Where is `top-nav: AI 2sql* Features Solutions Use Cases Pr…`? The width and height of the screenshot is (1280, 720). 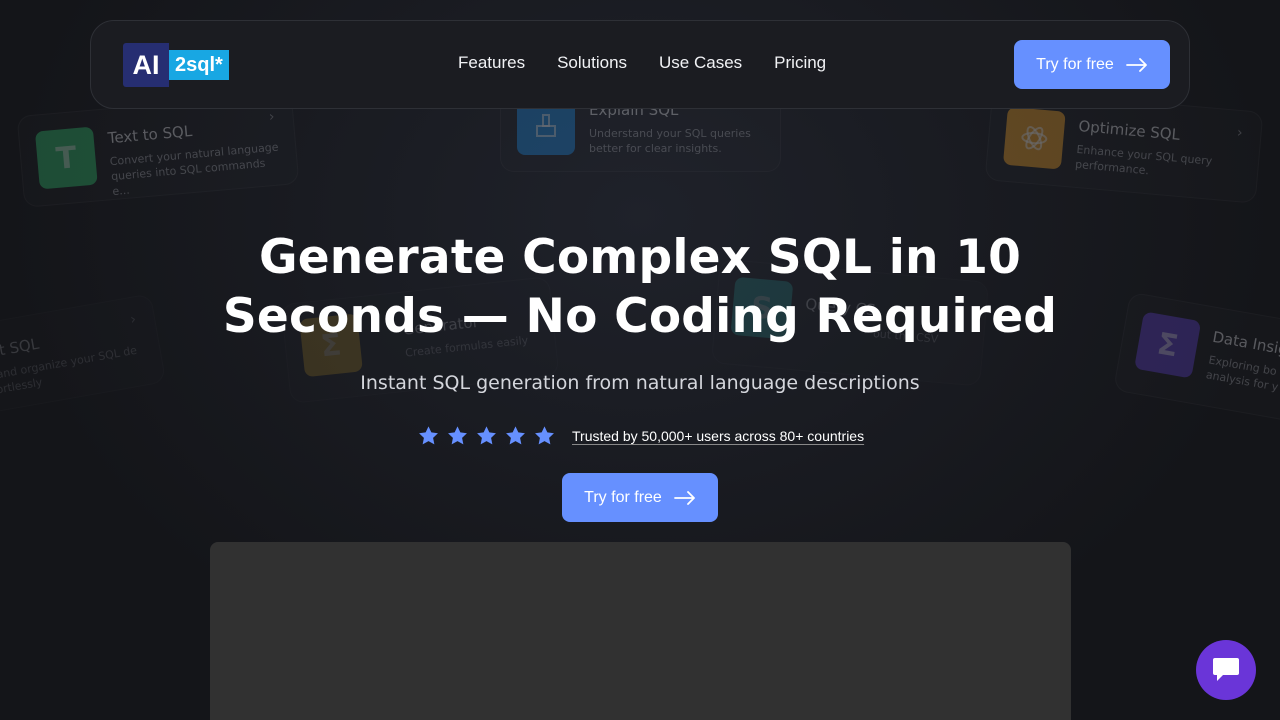
top-nav: AI 2sql* Features Solutions Use Cases Pr… is located at coordinates (640, 64).